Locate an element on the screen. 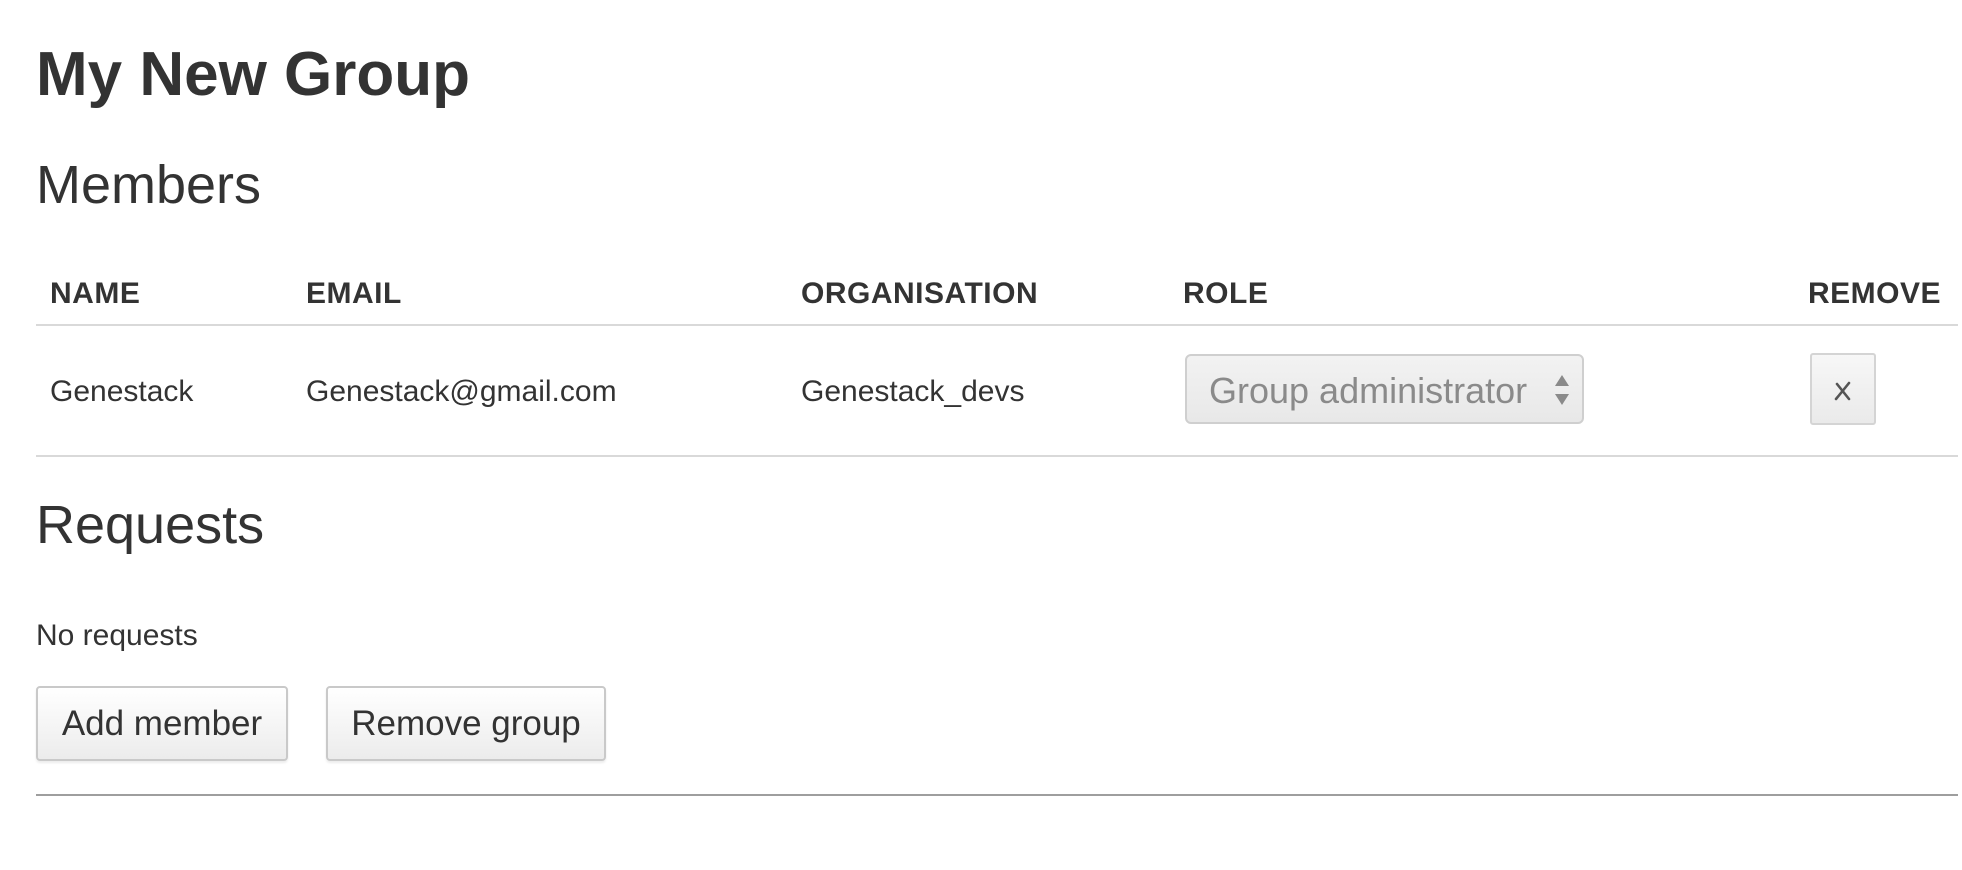  select-arrows-icon is located at coordinates (1562, 390).